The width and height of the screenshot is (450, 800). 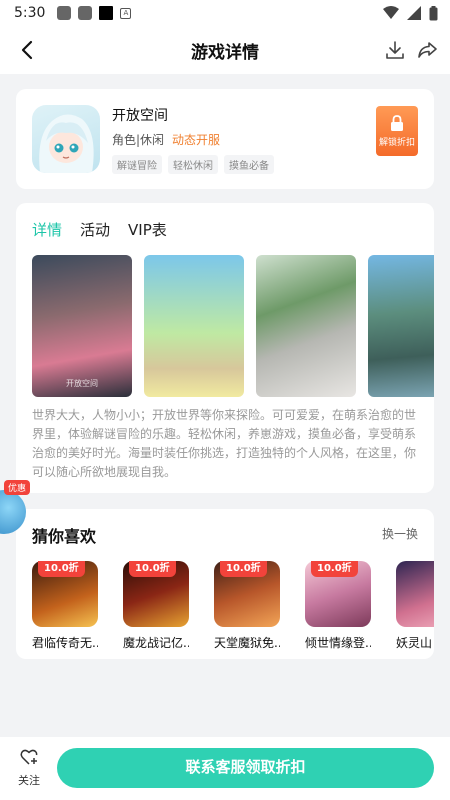 What do you see at coordinates (225, 13) in the screenshot?
I see `status-bar: 5:30 A` at bounding box center [225, 13].